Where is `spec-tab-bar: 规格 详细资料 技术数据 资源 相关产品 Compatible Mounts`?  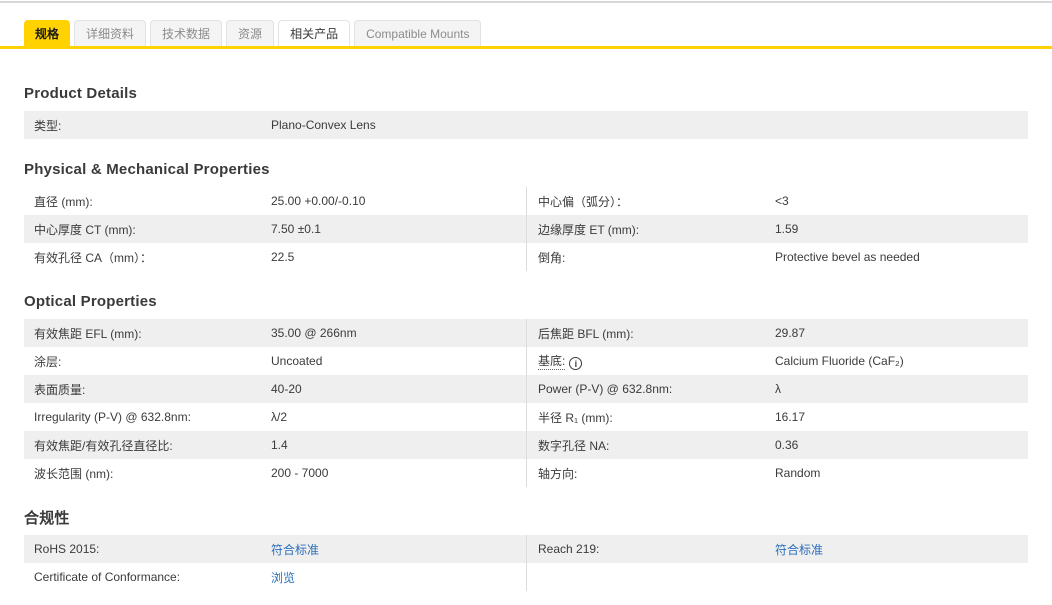
spec-tab-bar: 规格 详细资料 技术数据 资源 相关产品 Compatible Mounts is located at coordinates (526, 34).